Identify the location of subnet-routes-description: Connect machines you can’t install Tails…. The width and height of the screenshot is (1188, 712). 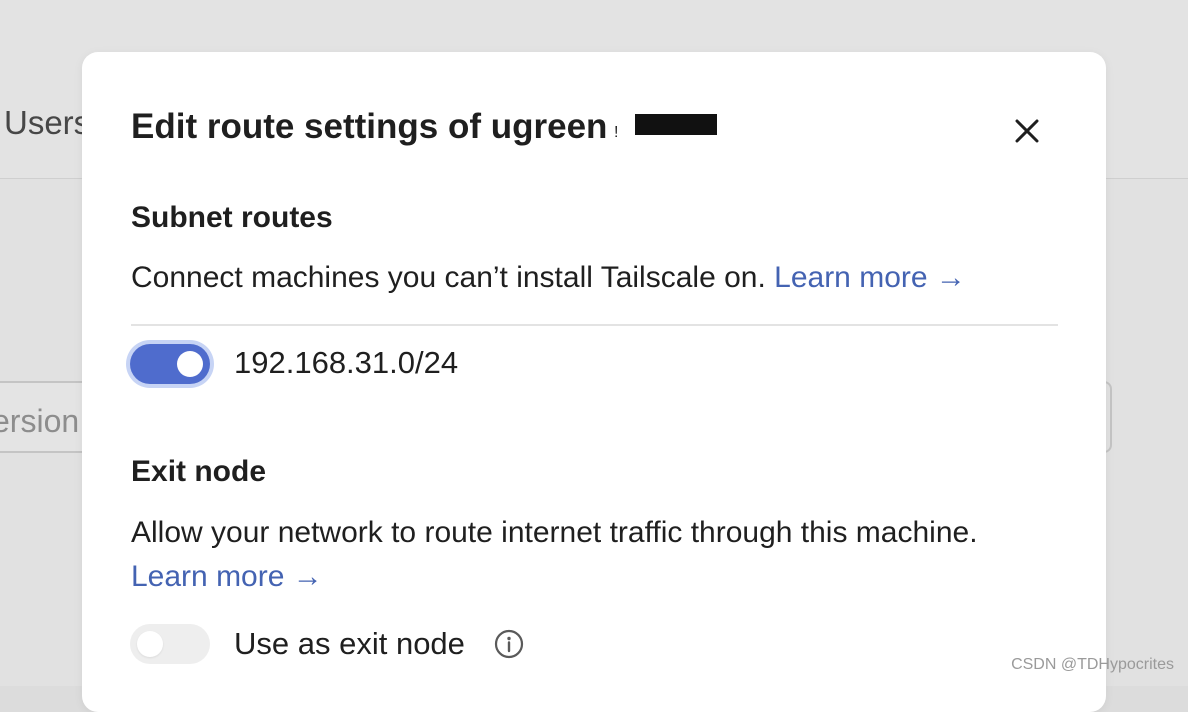
(548, 278).